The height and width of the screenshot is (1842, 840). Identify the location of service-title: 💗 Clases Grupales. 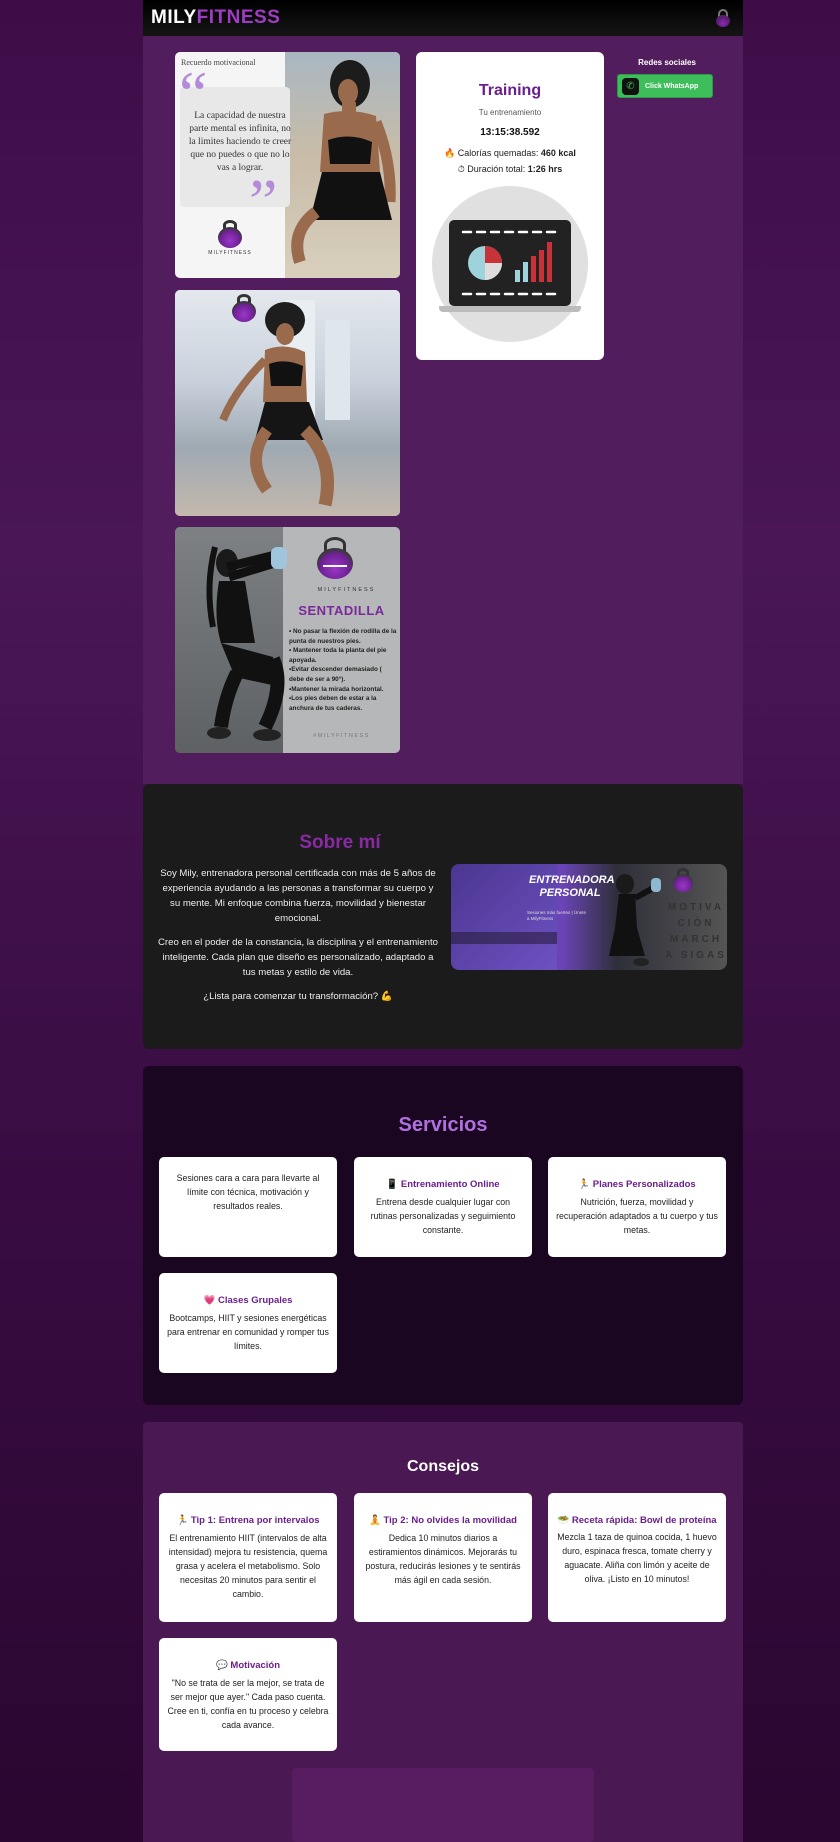
(248, 1300).